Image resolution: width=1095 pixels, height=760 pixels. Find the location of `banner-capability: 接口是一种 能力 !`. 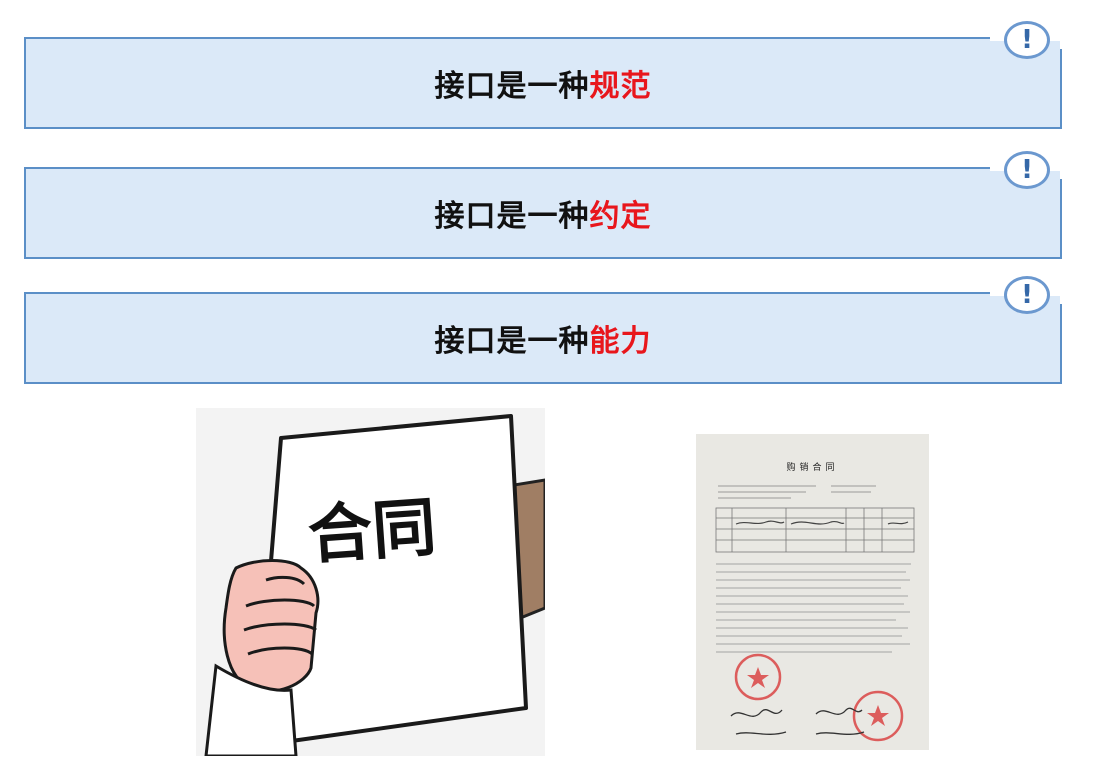

banner-capability: 接口是一种 能力 ! is located at coordinates (543, 330).